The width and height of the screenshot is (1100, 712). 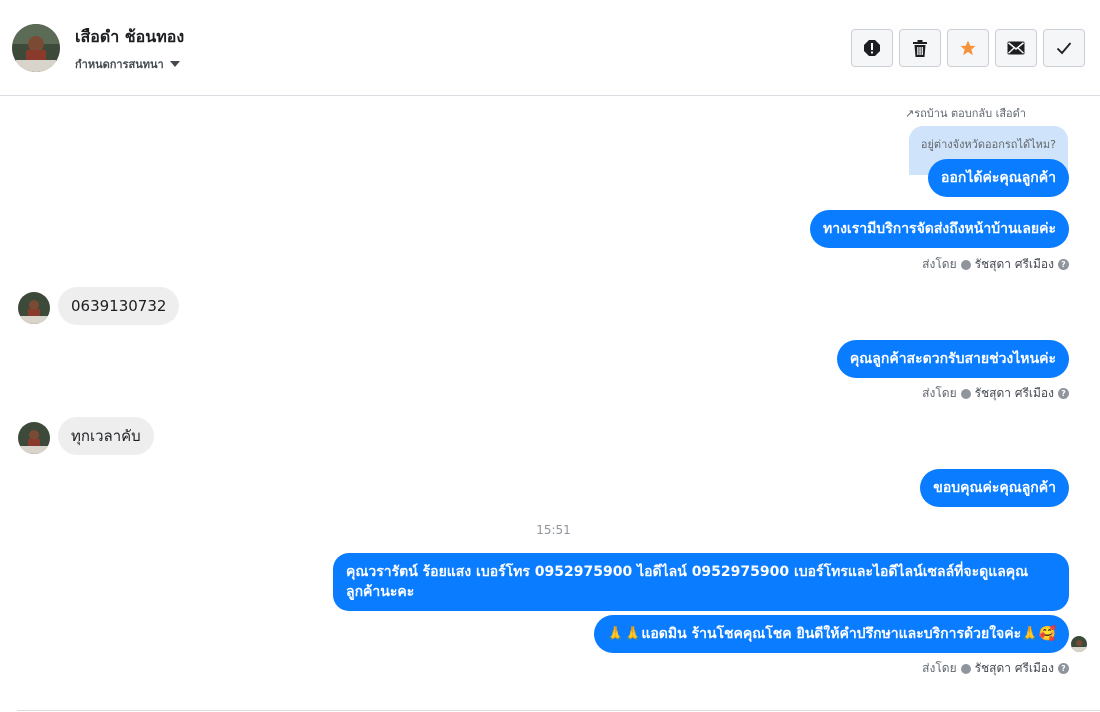 I want to click on outgoing-message: ขอบคุณค่ะคุณลูกค้า, so click(x=994, y=488).